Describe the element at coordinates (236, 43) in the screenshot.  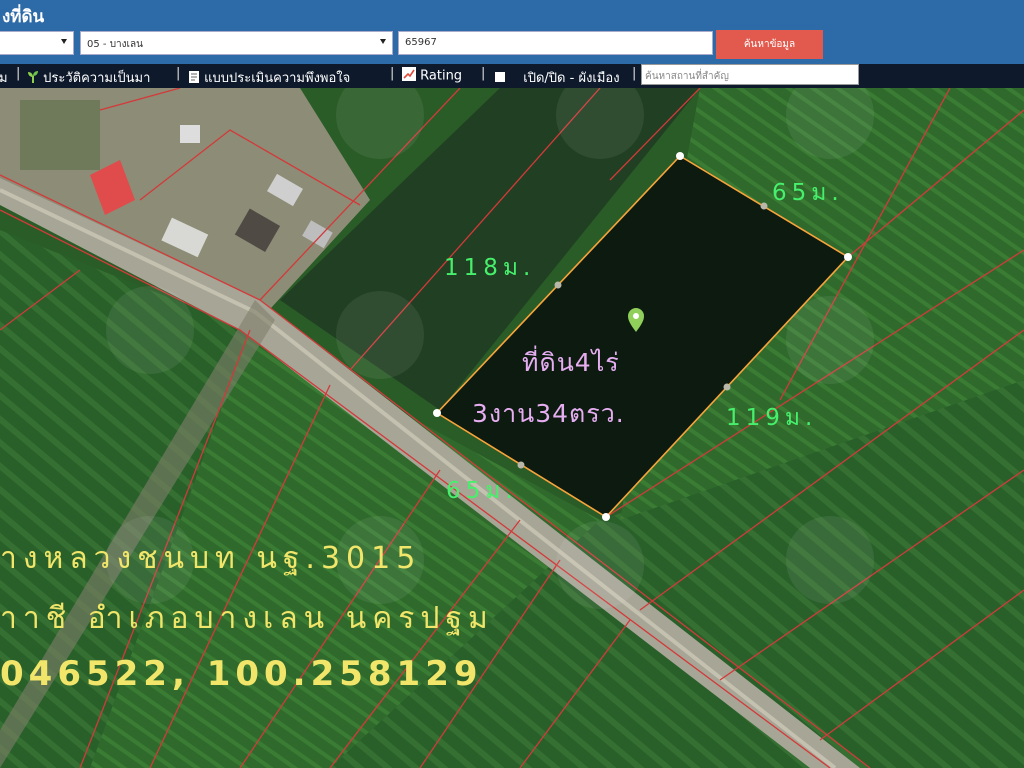
I see `district-select: 05 - บางเลน` at that location.